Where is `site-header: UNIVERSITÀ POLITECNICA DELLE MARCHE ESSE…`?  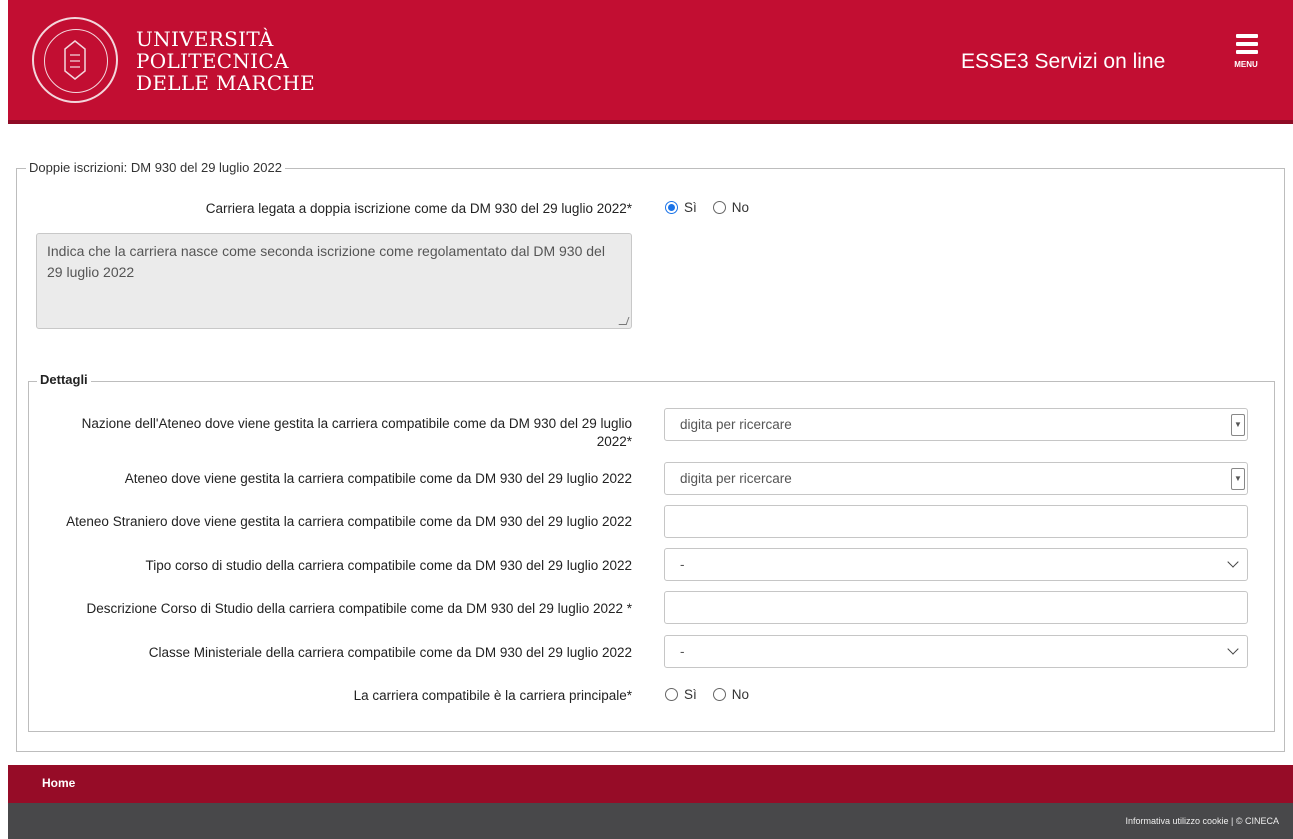 site-header: UNIVERSITÀ POLITECNICA DELLE MARCHE ESSE… is located at coordinates (650, 62).